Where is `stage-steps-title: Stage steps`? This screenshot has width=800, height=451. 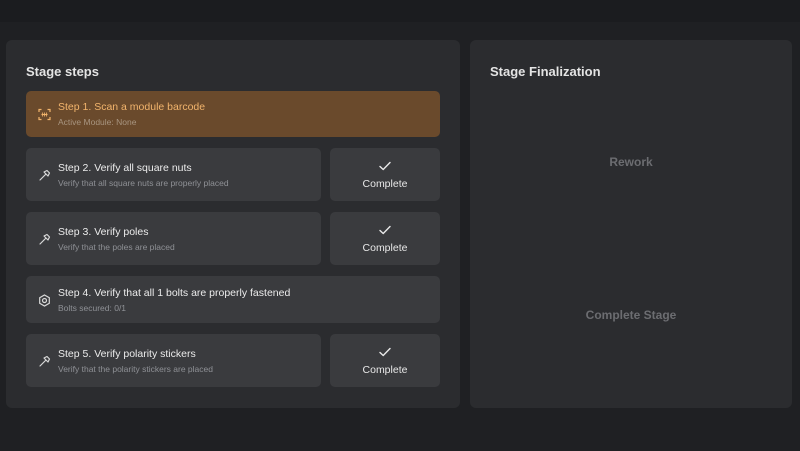 stage-steps-title: Stage steps is located at coordinates (62, 71).